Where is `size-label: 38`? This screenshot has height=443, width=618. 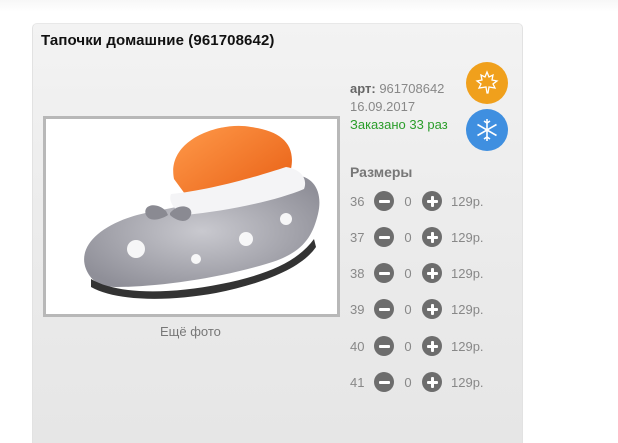
size-label: 38 is located at coordinates (357, 273).